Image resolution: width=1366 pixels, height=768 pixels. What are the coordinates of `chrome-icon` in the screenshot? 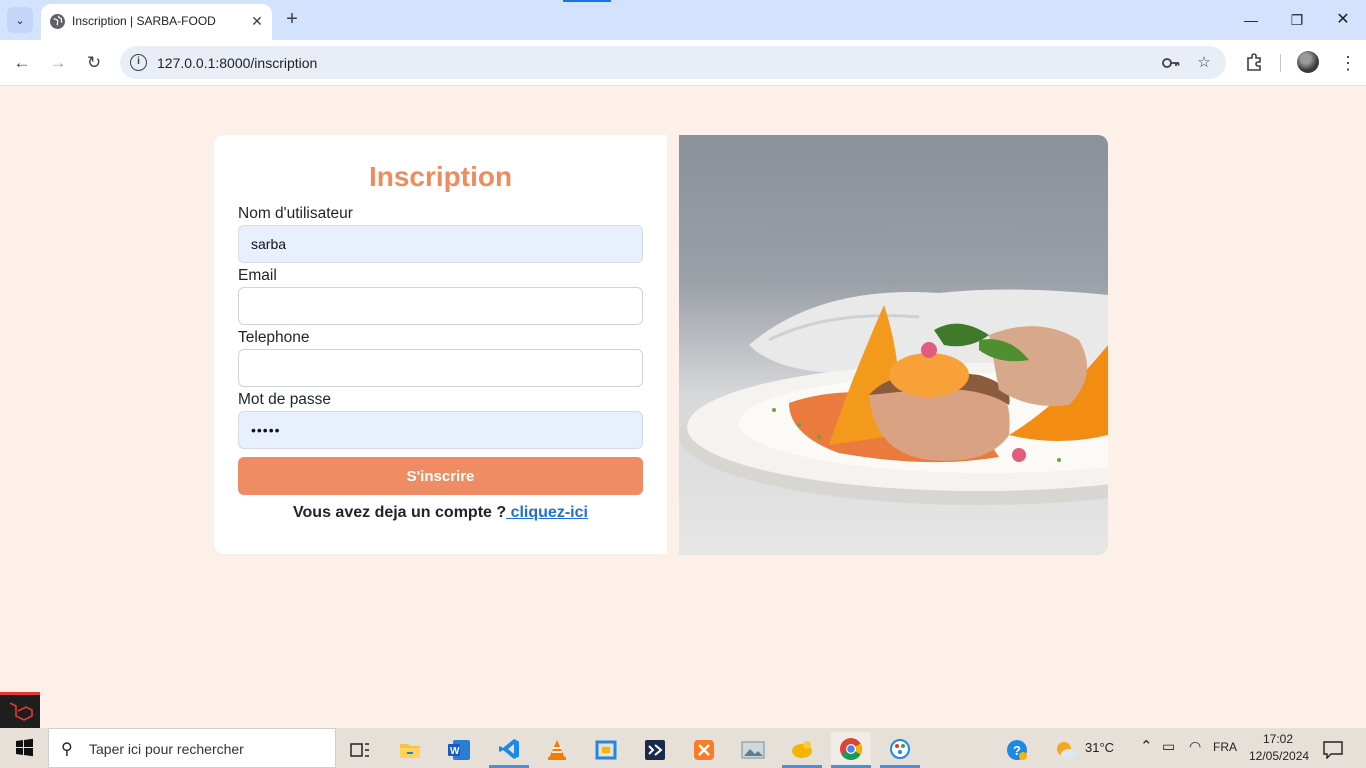 It's located at (851, 750).